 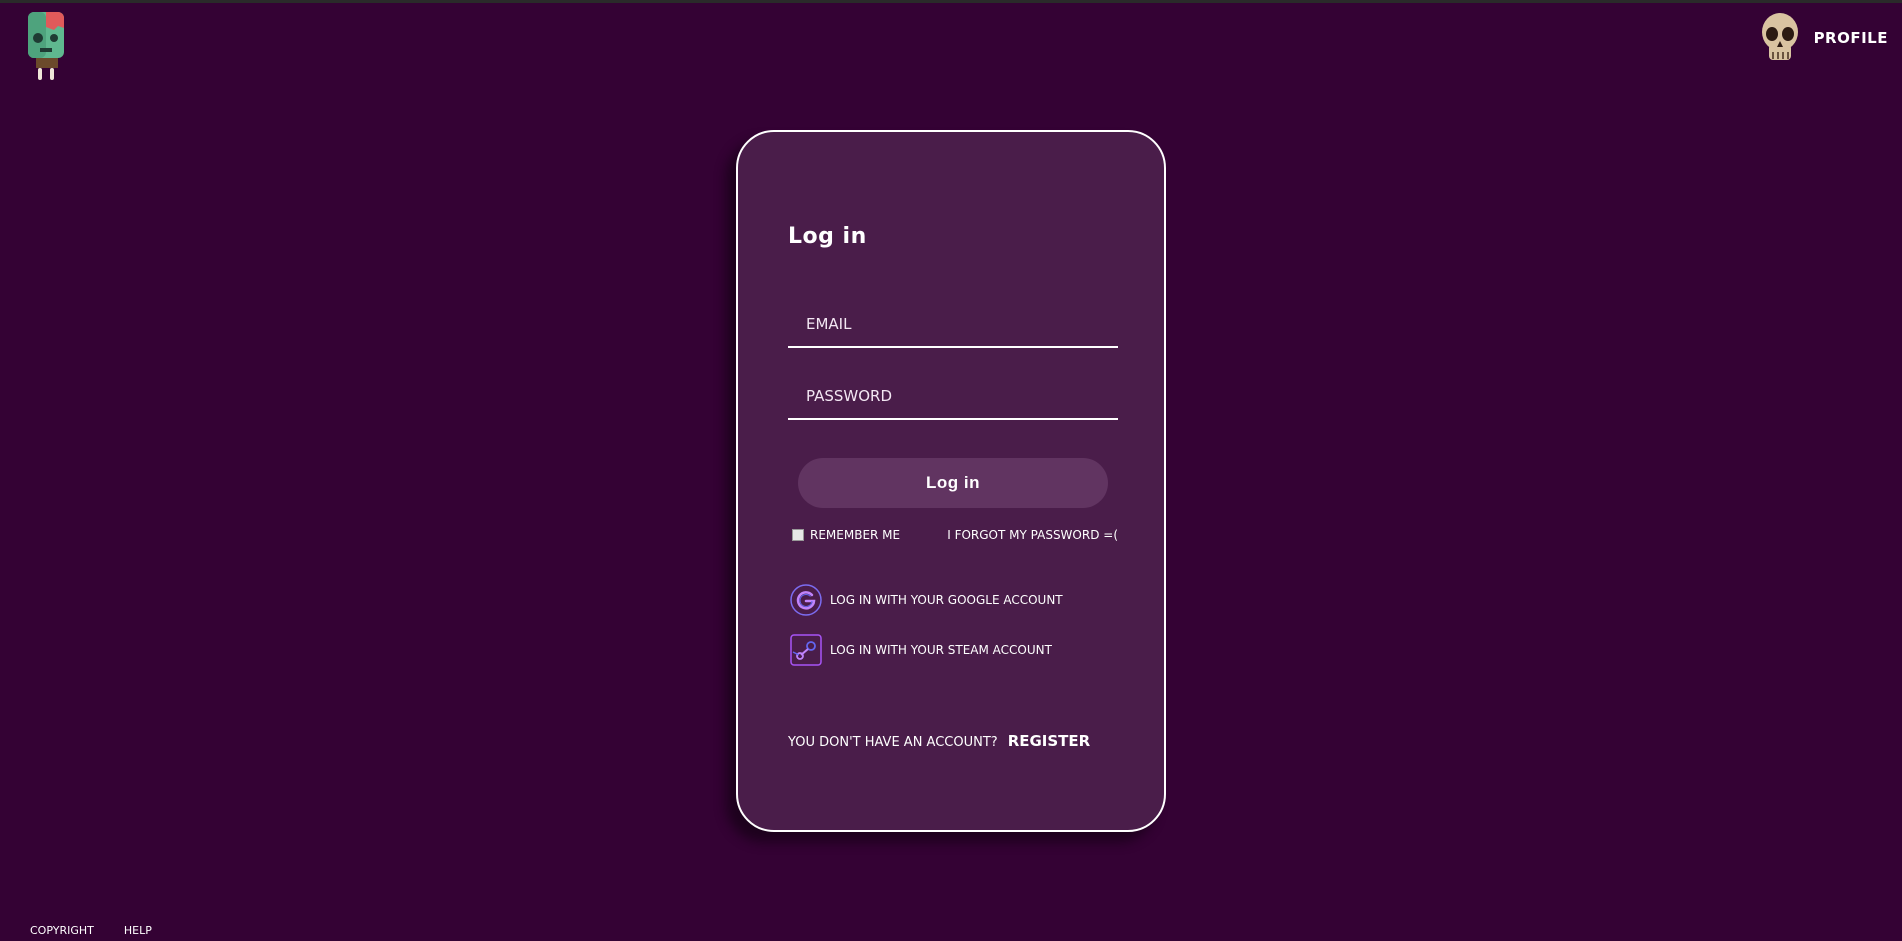 I want to click on footer: Copyright Help, so click(x=91, y=930).